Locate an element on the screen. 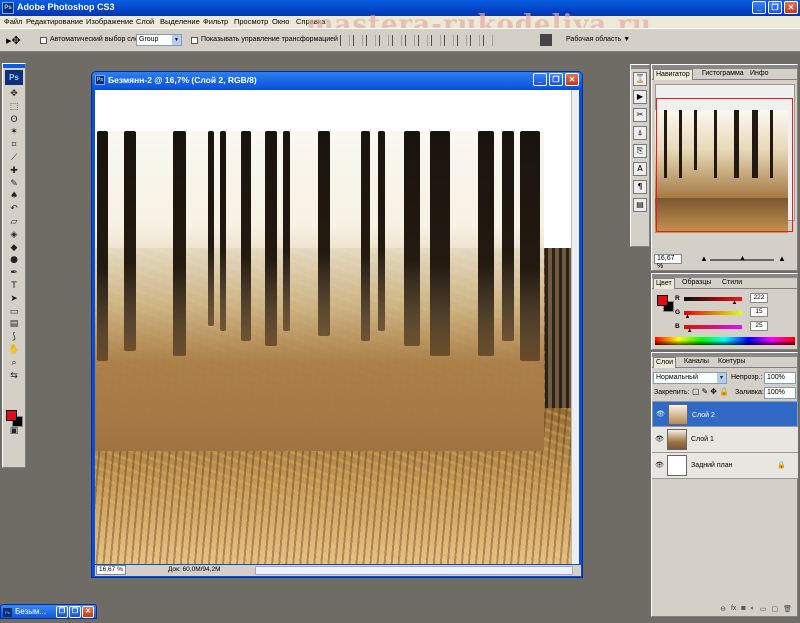  document-vertical-scrollbar is located at coordinates (575, 327).